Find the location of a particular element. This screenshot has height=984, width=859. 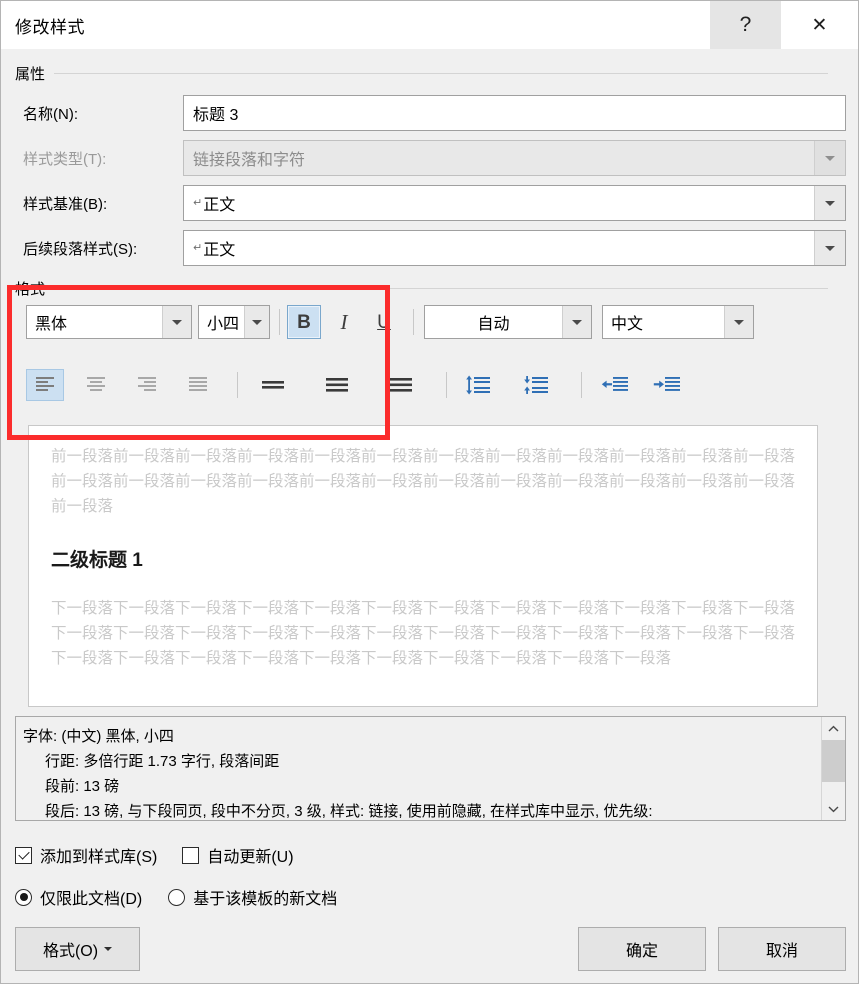

increase-paragraph-spacing-button is located at coordinates (478, 385).